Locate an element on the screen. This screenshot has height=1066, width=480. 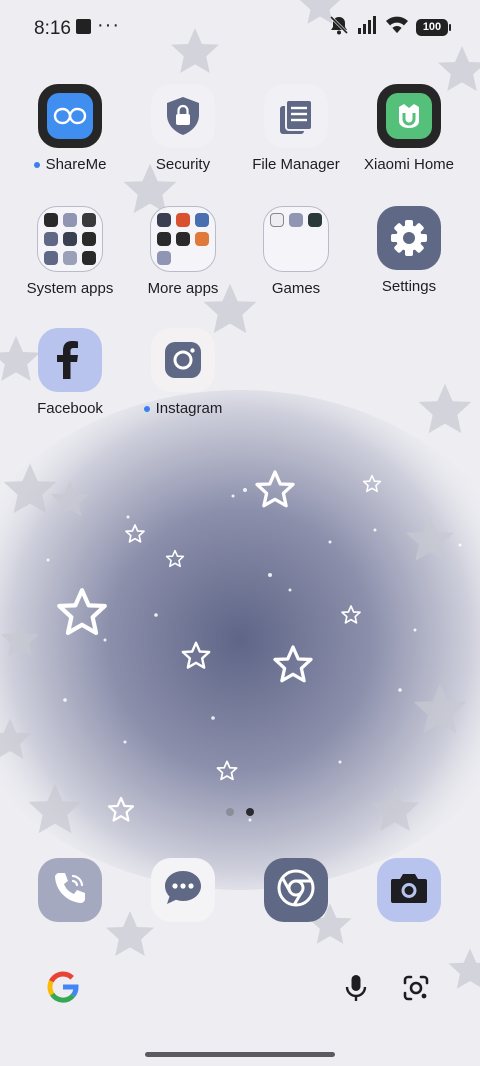
battery-icon: 100 is located at coordinates (433, 27).